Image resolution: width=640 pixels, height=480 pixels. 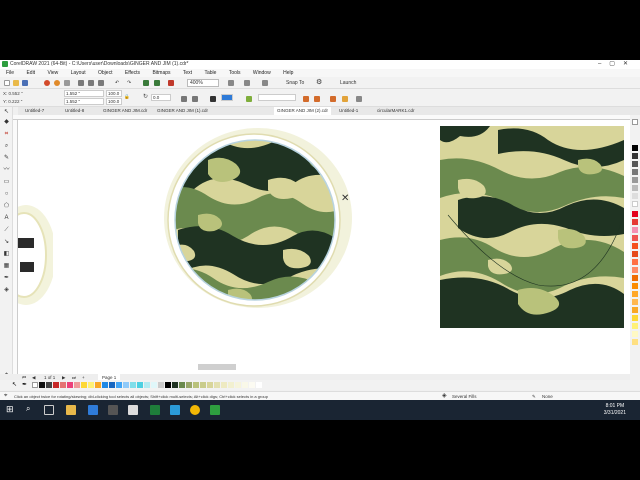 What do you see at coordinates (635, 148) in the screenshot?
I see `swatch-black` at bounding box center [635, 148].